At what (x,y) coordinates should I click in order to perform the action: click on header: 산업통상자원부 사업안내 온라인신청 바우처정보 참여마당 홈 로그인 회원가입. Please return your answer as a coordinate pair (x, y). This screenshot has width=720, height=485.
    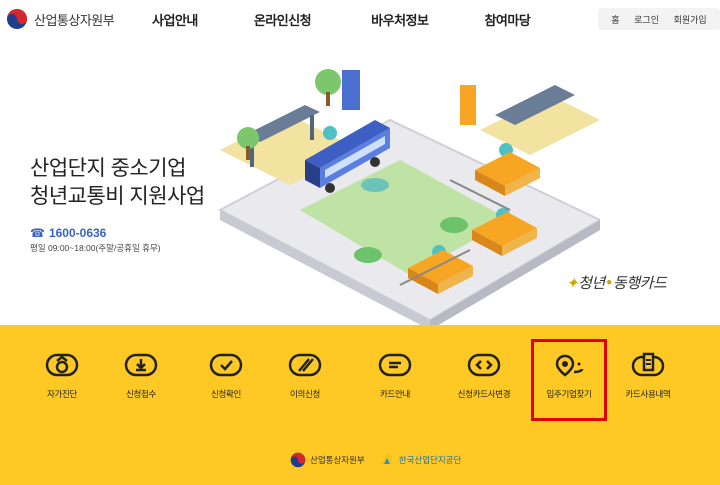
    Looking at the image, I should click on (360, 19).